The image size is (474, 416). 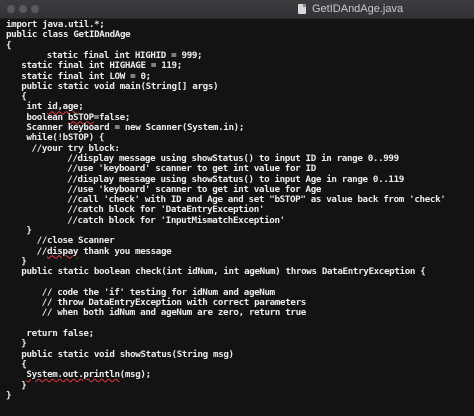 I want to click on maximize-window-button, so click(x=35, y=9).